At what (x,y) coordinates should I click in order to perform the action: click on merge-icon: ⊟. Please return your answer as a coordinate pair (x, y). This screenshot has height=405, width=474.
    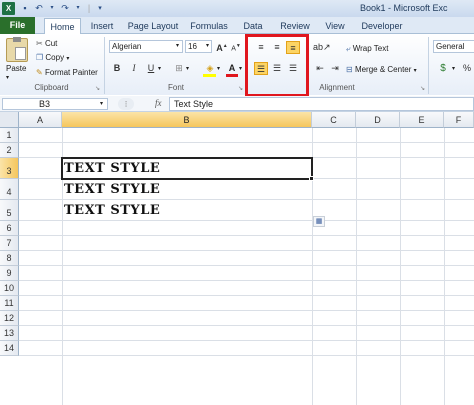
    Looking at the image, I should click on (349, 69).